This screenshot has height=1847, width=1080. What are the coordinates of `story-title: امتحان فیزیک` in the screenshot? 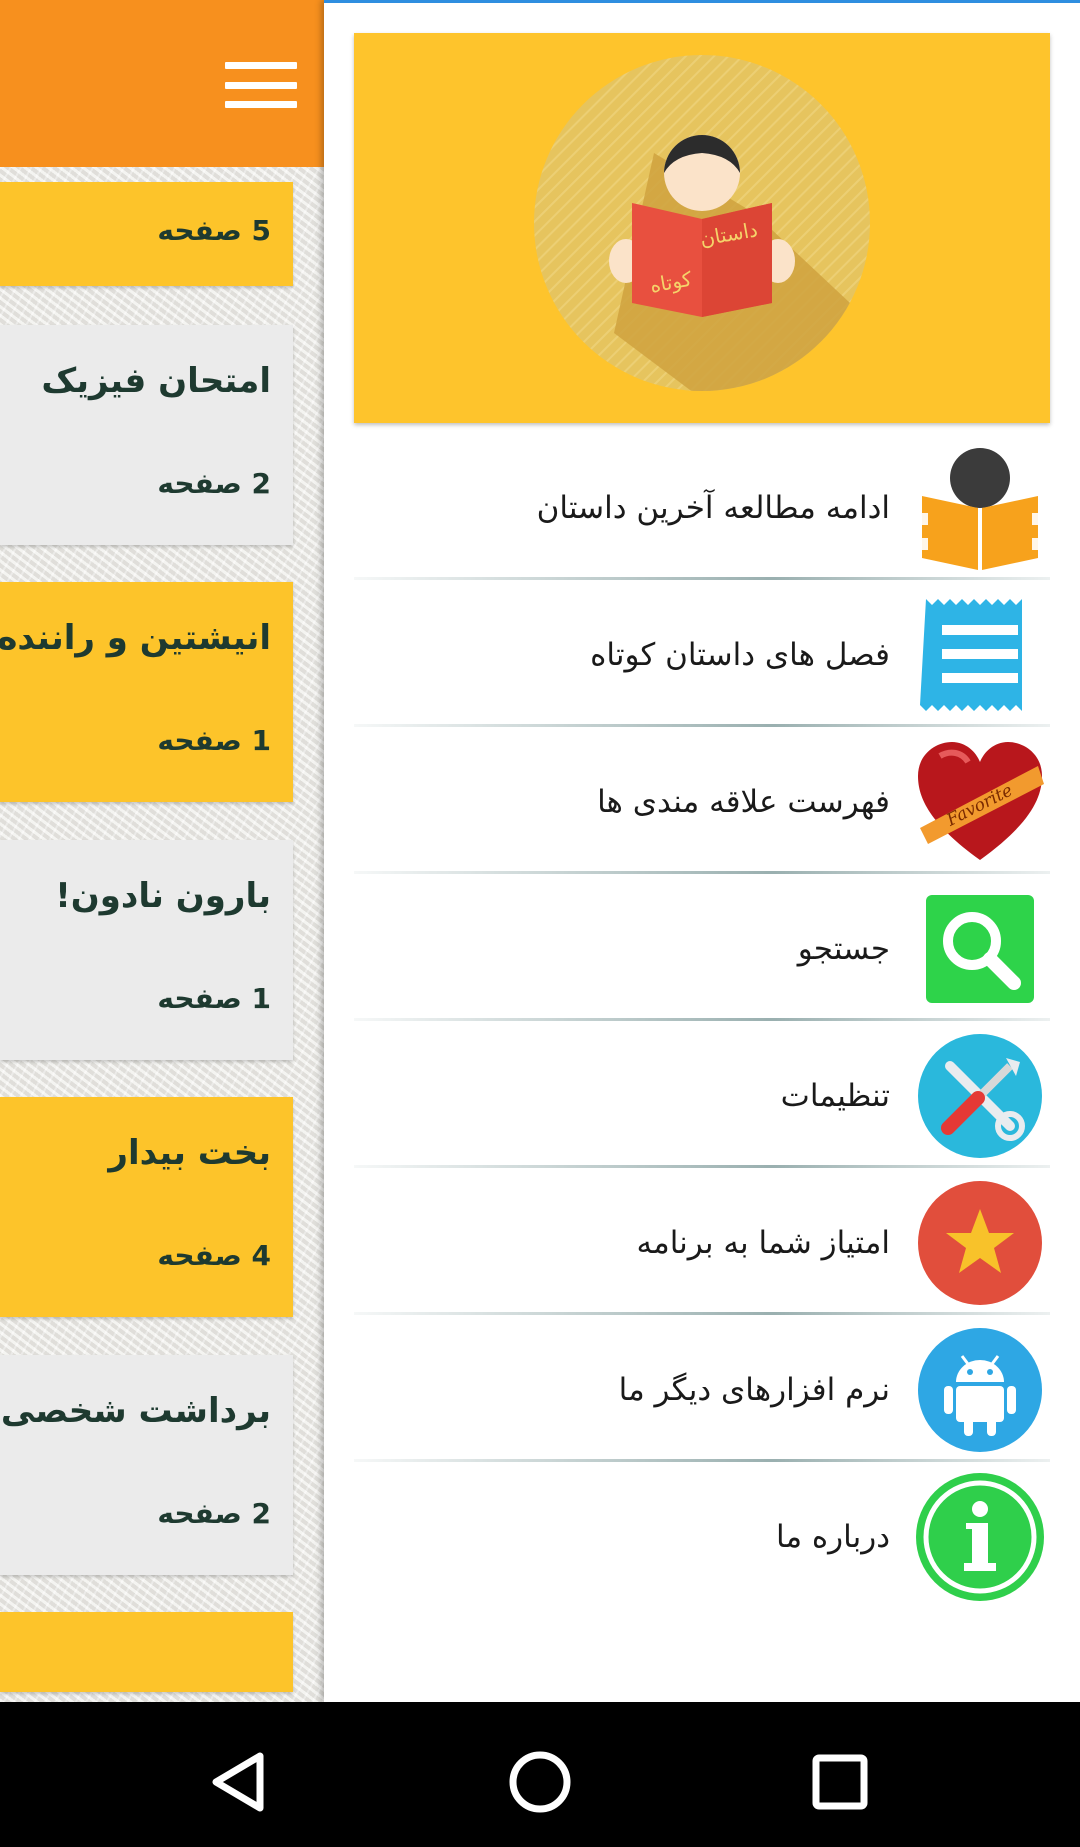 It's located at (156, 381).